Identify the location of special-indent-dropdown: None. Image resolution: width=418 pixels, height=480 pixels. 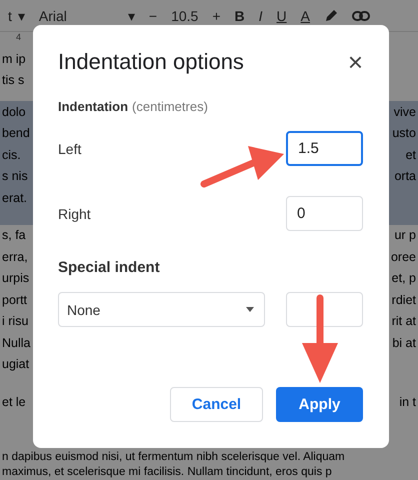
(161, 309).